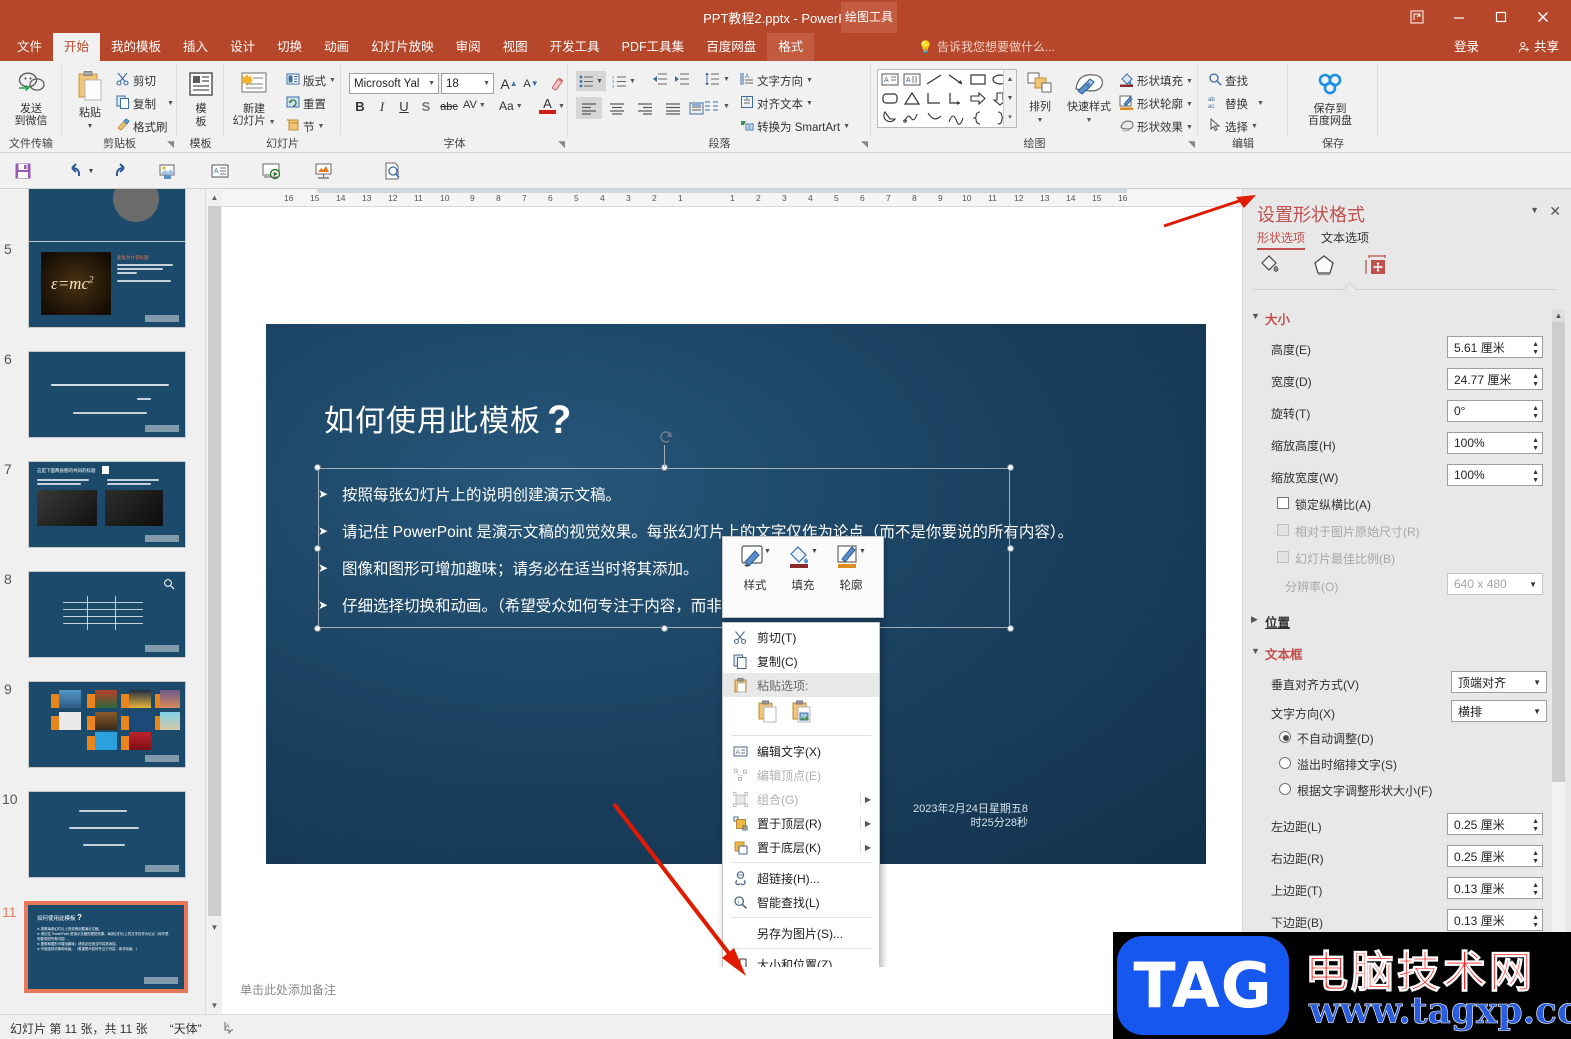 The image size is (1571, 1039). I want to click on font-name-caret: ▼, so click(431, 83).